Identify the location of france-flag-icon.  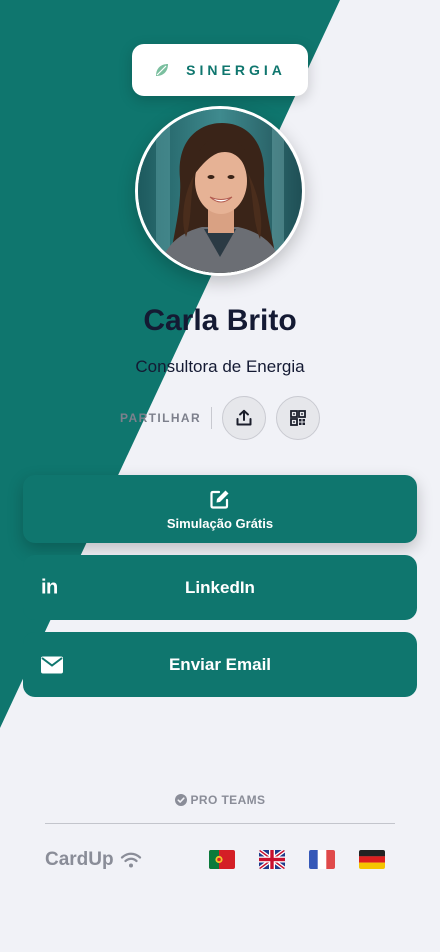
(322, 859).